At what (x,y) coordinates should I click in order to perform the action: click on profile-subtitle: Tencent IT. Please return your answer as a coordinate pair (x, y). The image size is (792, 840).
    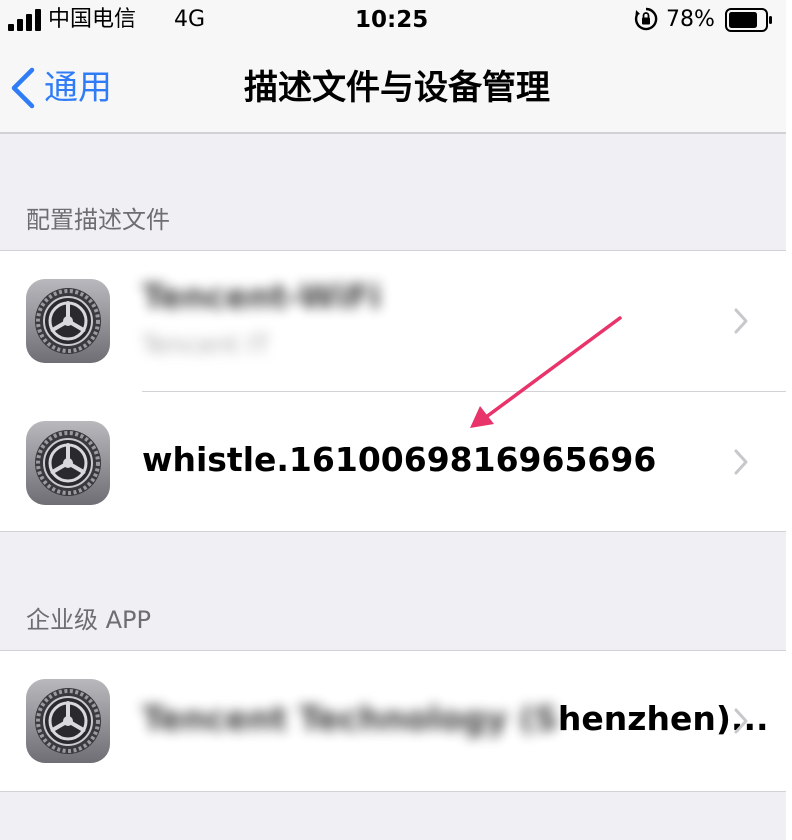
    Looking at the image, I should click on (206, 344).